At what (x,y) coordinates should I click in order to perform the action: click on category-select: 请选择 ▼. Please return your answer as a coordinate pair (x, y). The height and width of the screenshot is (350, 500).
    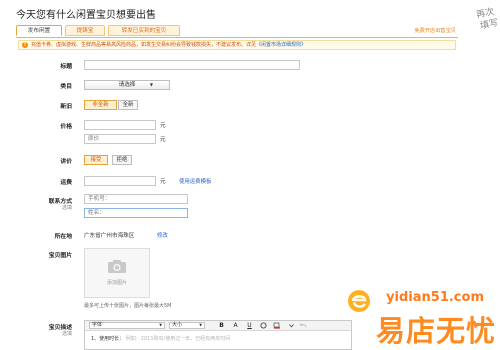
    Looking at the image, I should click on (127, 85).